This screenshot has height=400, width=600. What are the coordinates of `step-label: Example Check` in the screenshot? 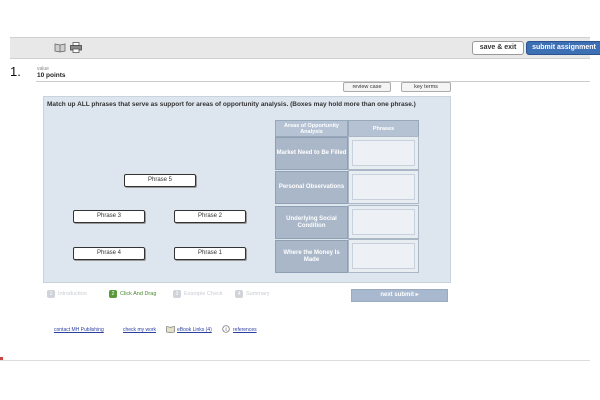 It's located at (203, 294).